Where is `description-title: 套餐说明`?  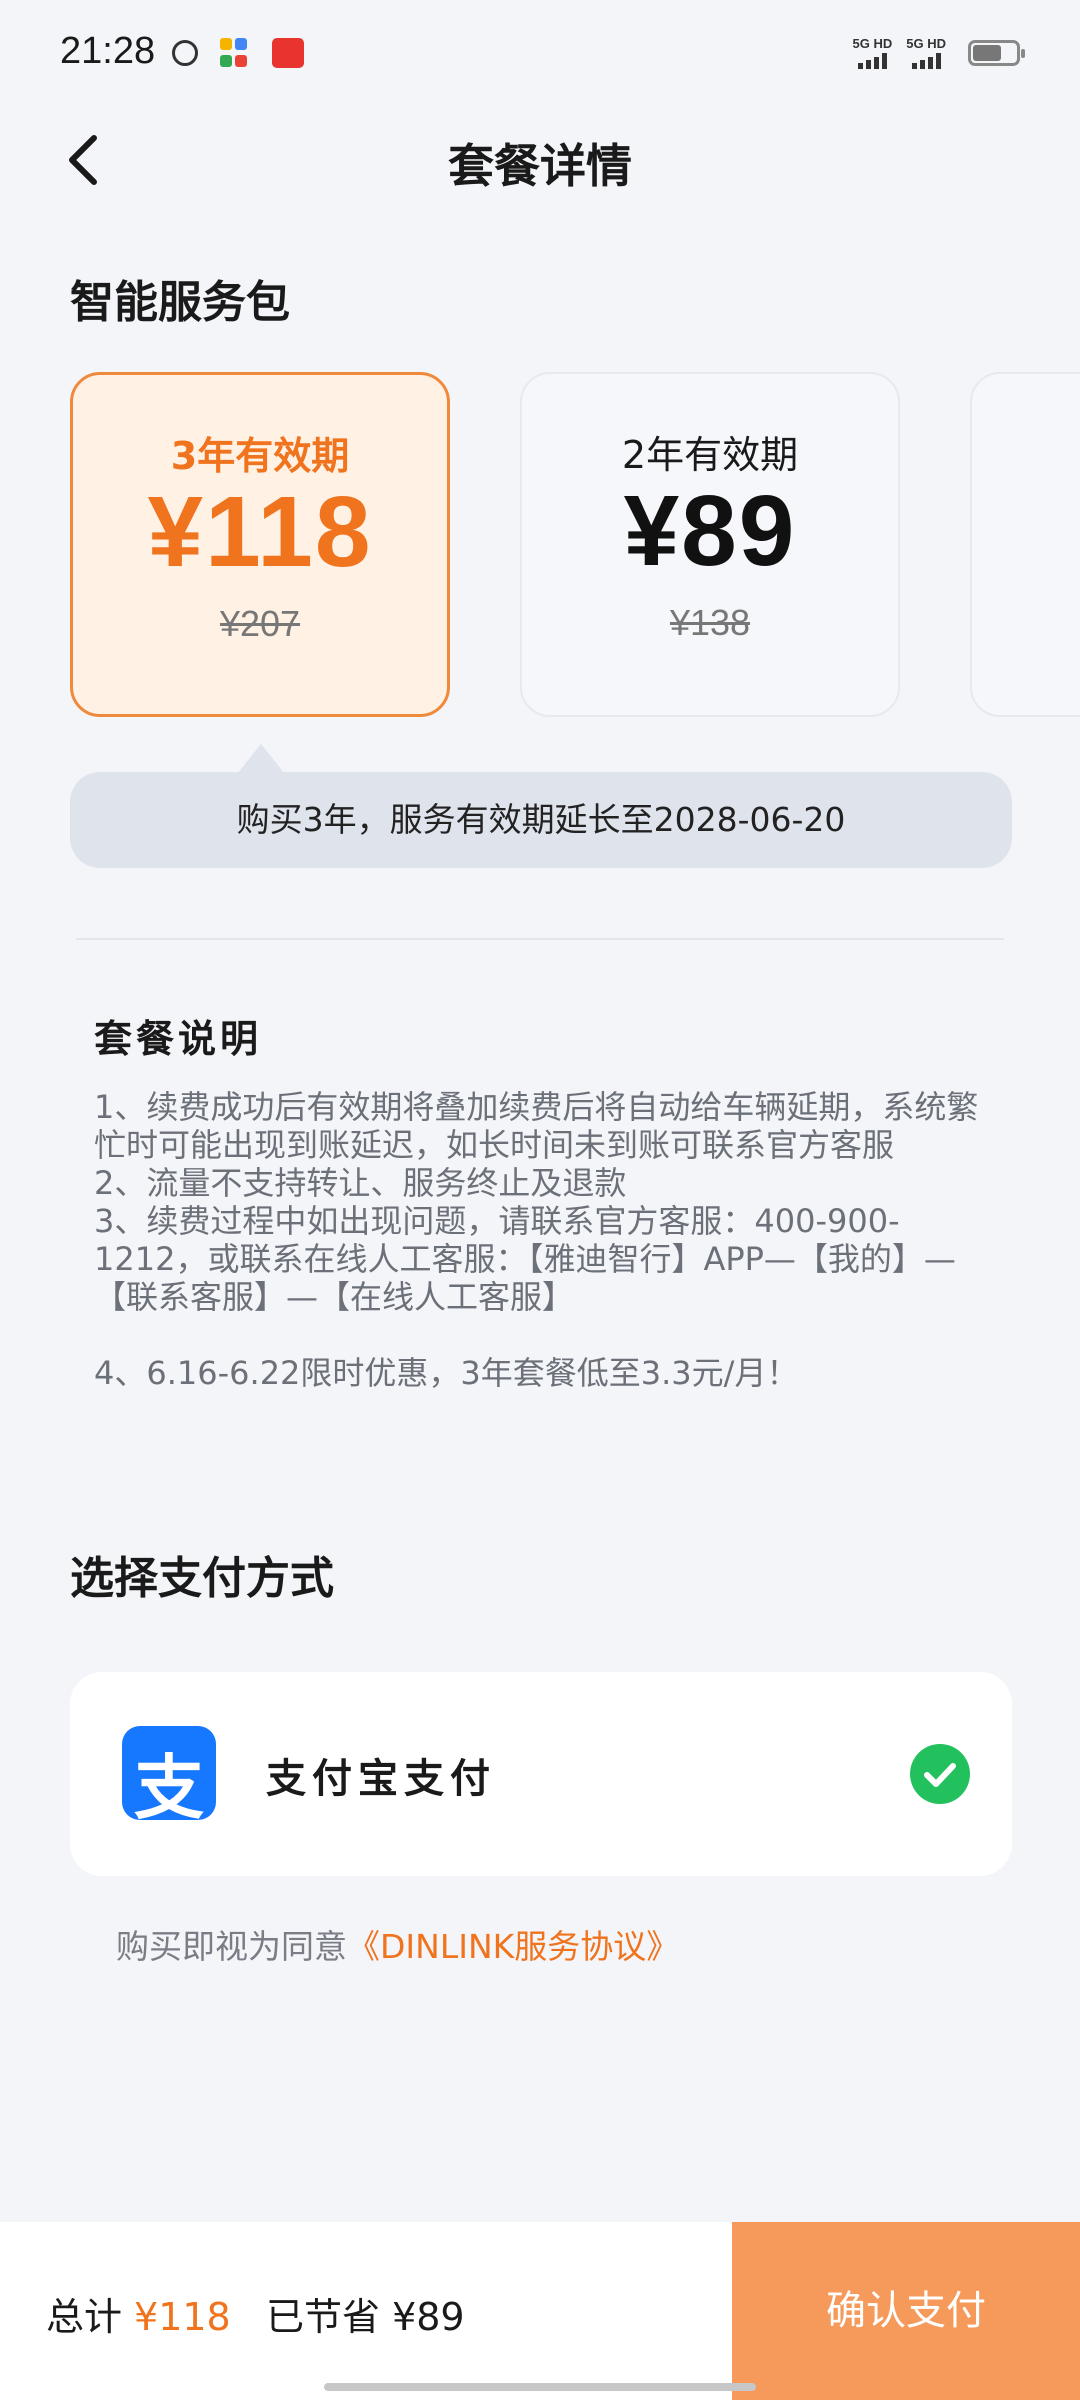
description-title: 套餐说明 is located at coordinates (178, 1039).